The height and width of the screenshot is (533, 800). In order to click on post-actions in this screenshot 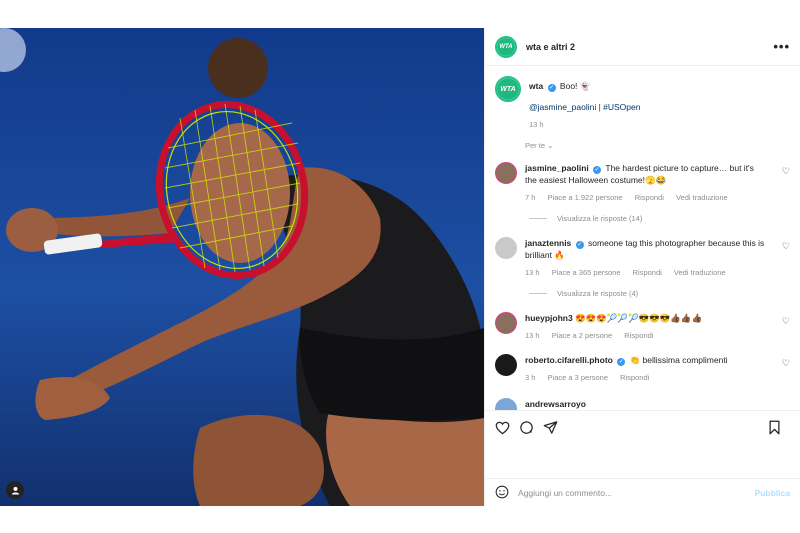, I will do `click(642, 427)`.